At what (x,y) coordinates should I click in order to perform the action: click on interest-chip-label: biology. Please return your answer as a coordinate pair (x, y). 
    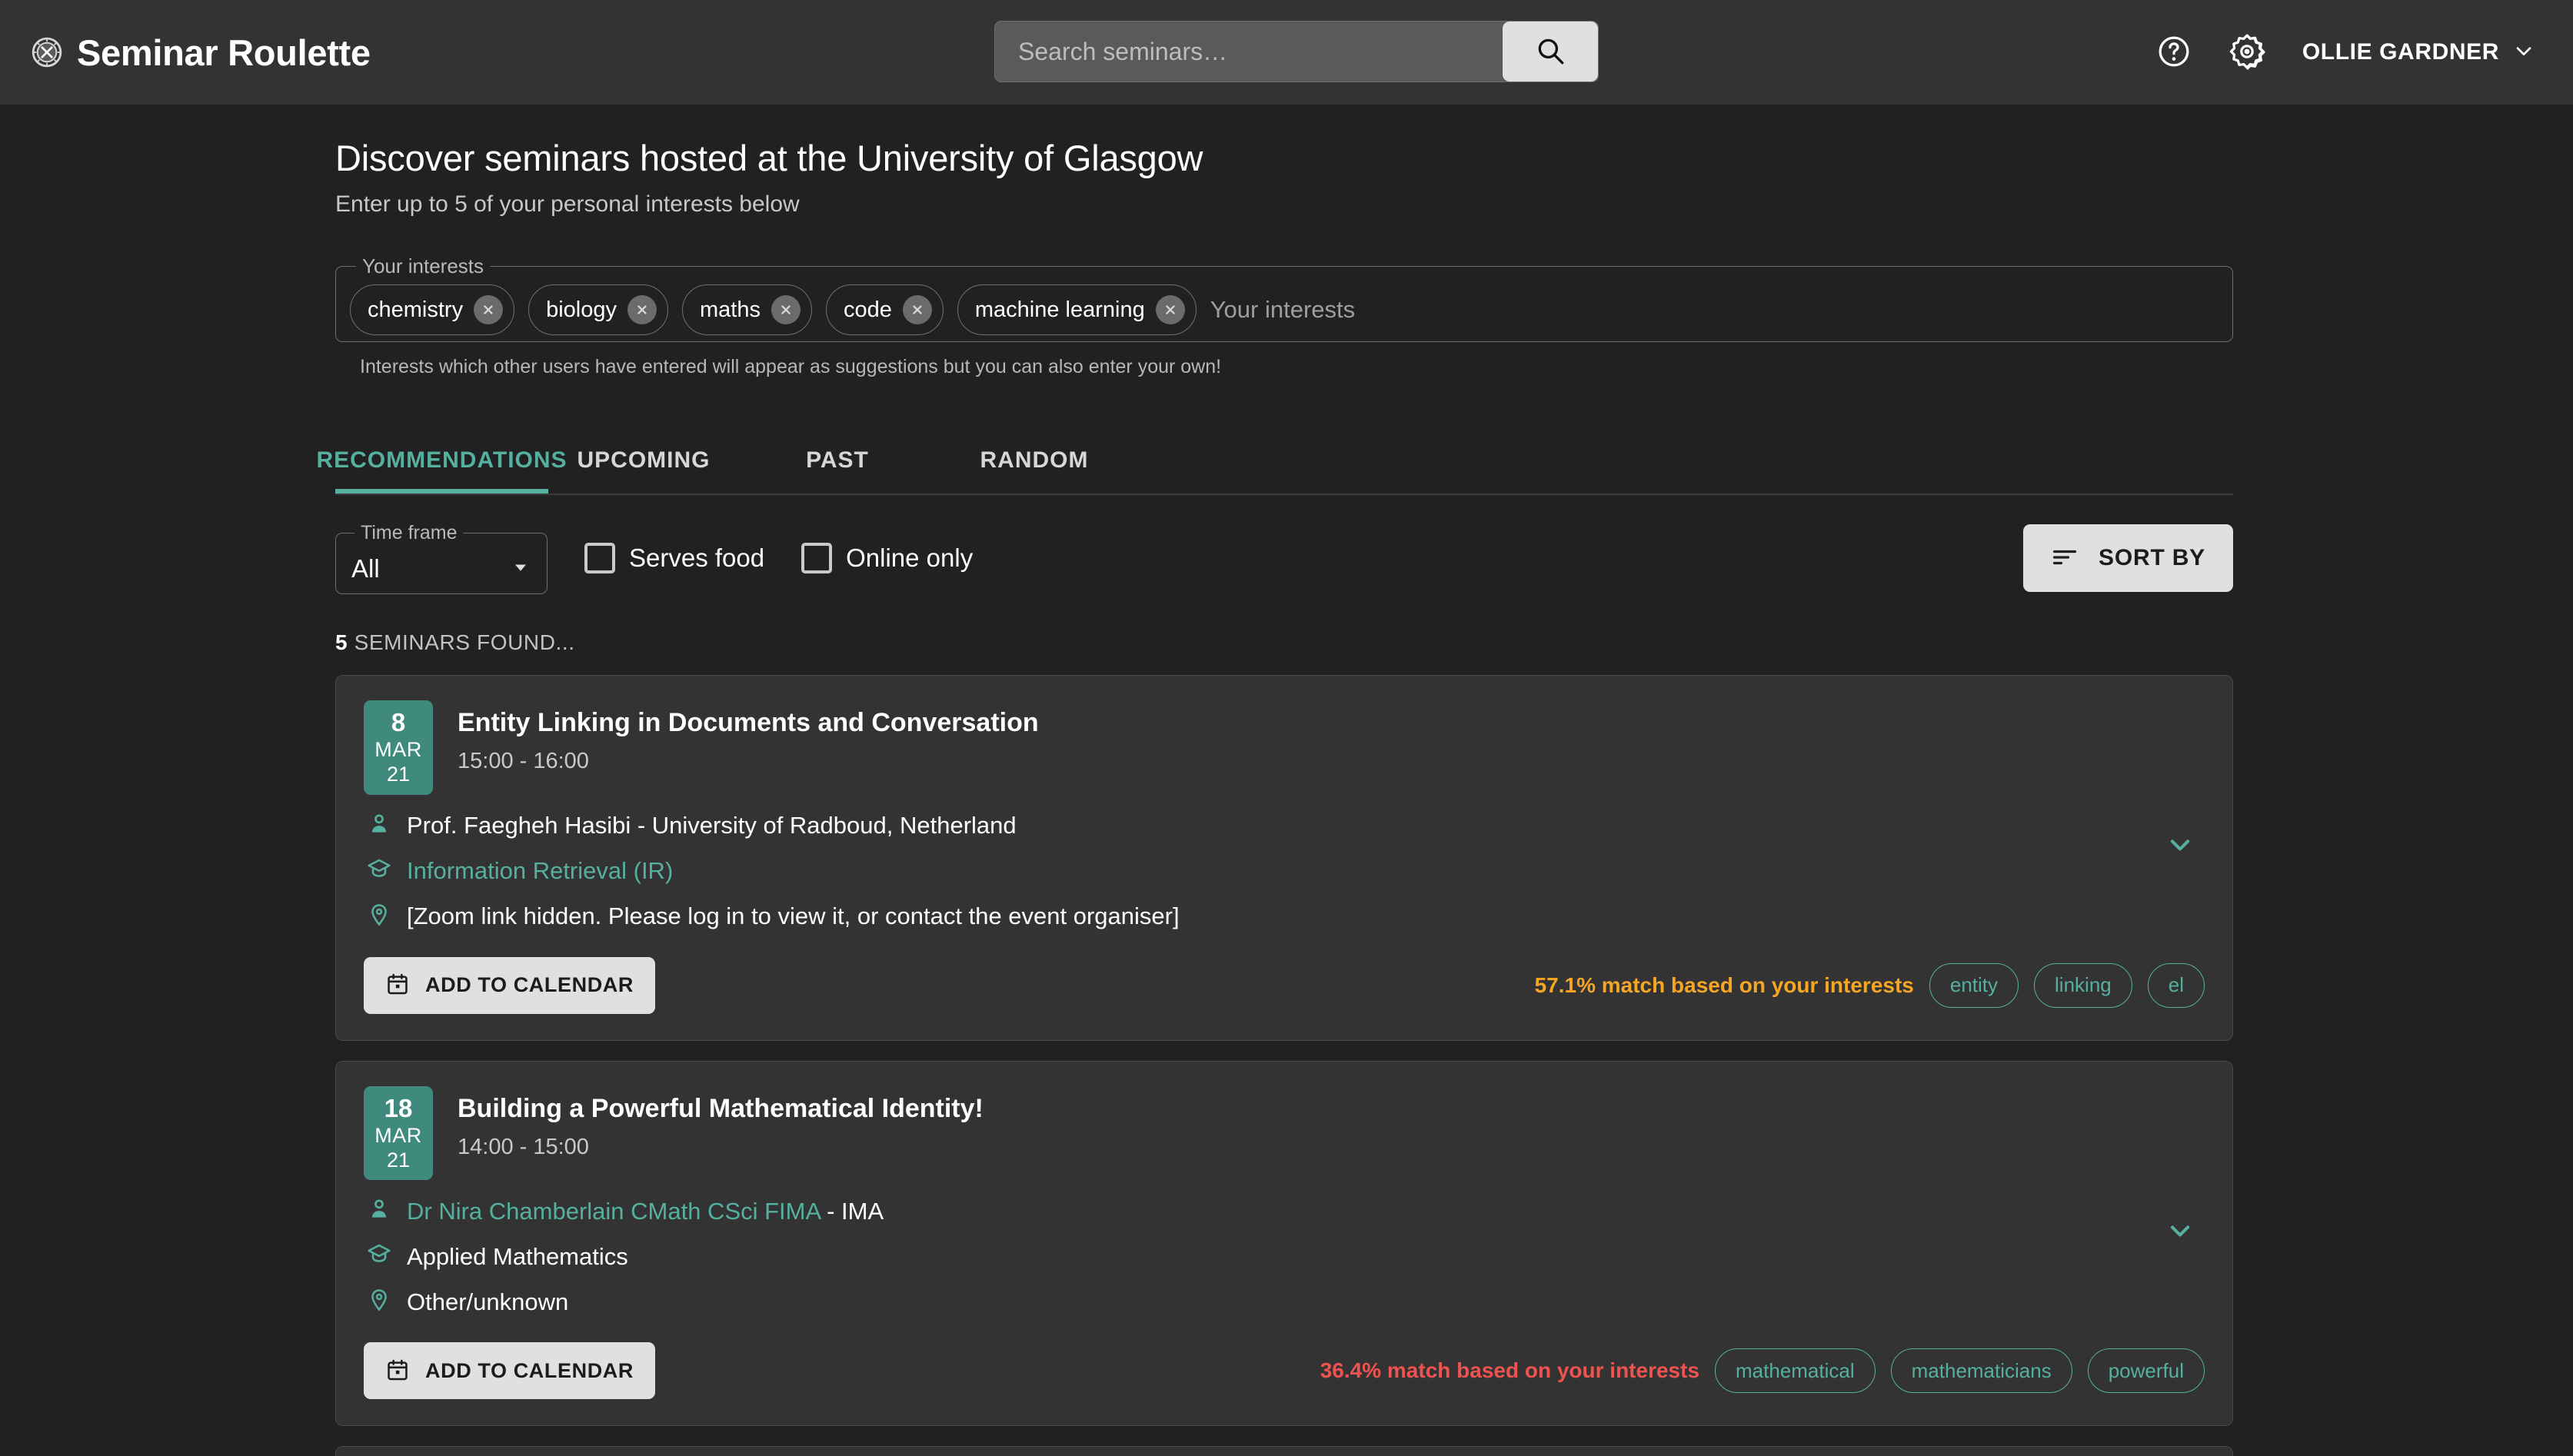
    Looking at the image, I should click on (582, 309).